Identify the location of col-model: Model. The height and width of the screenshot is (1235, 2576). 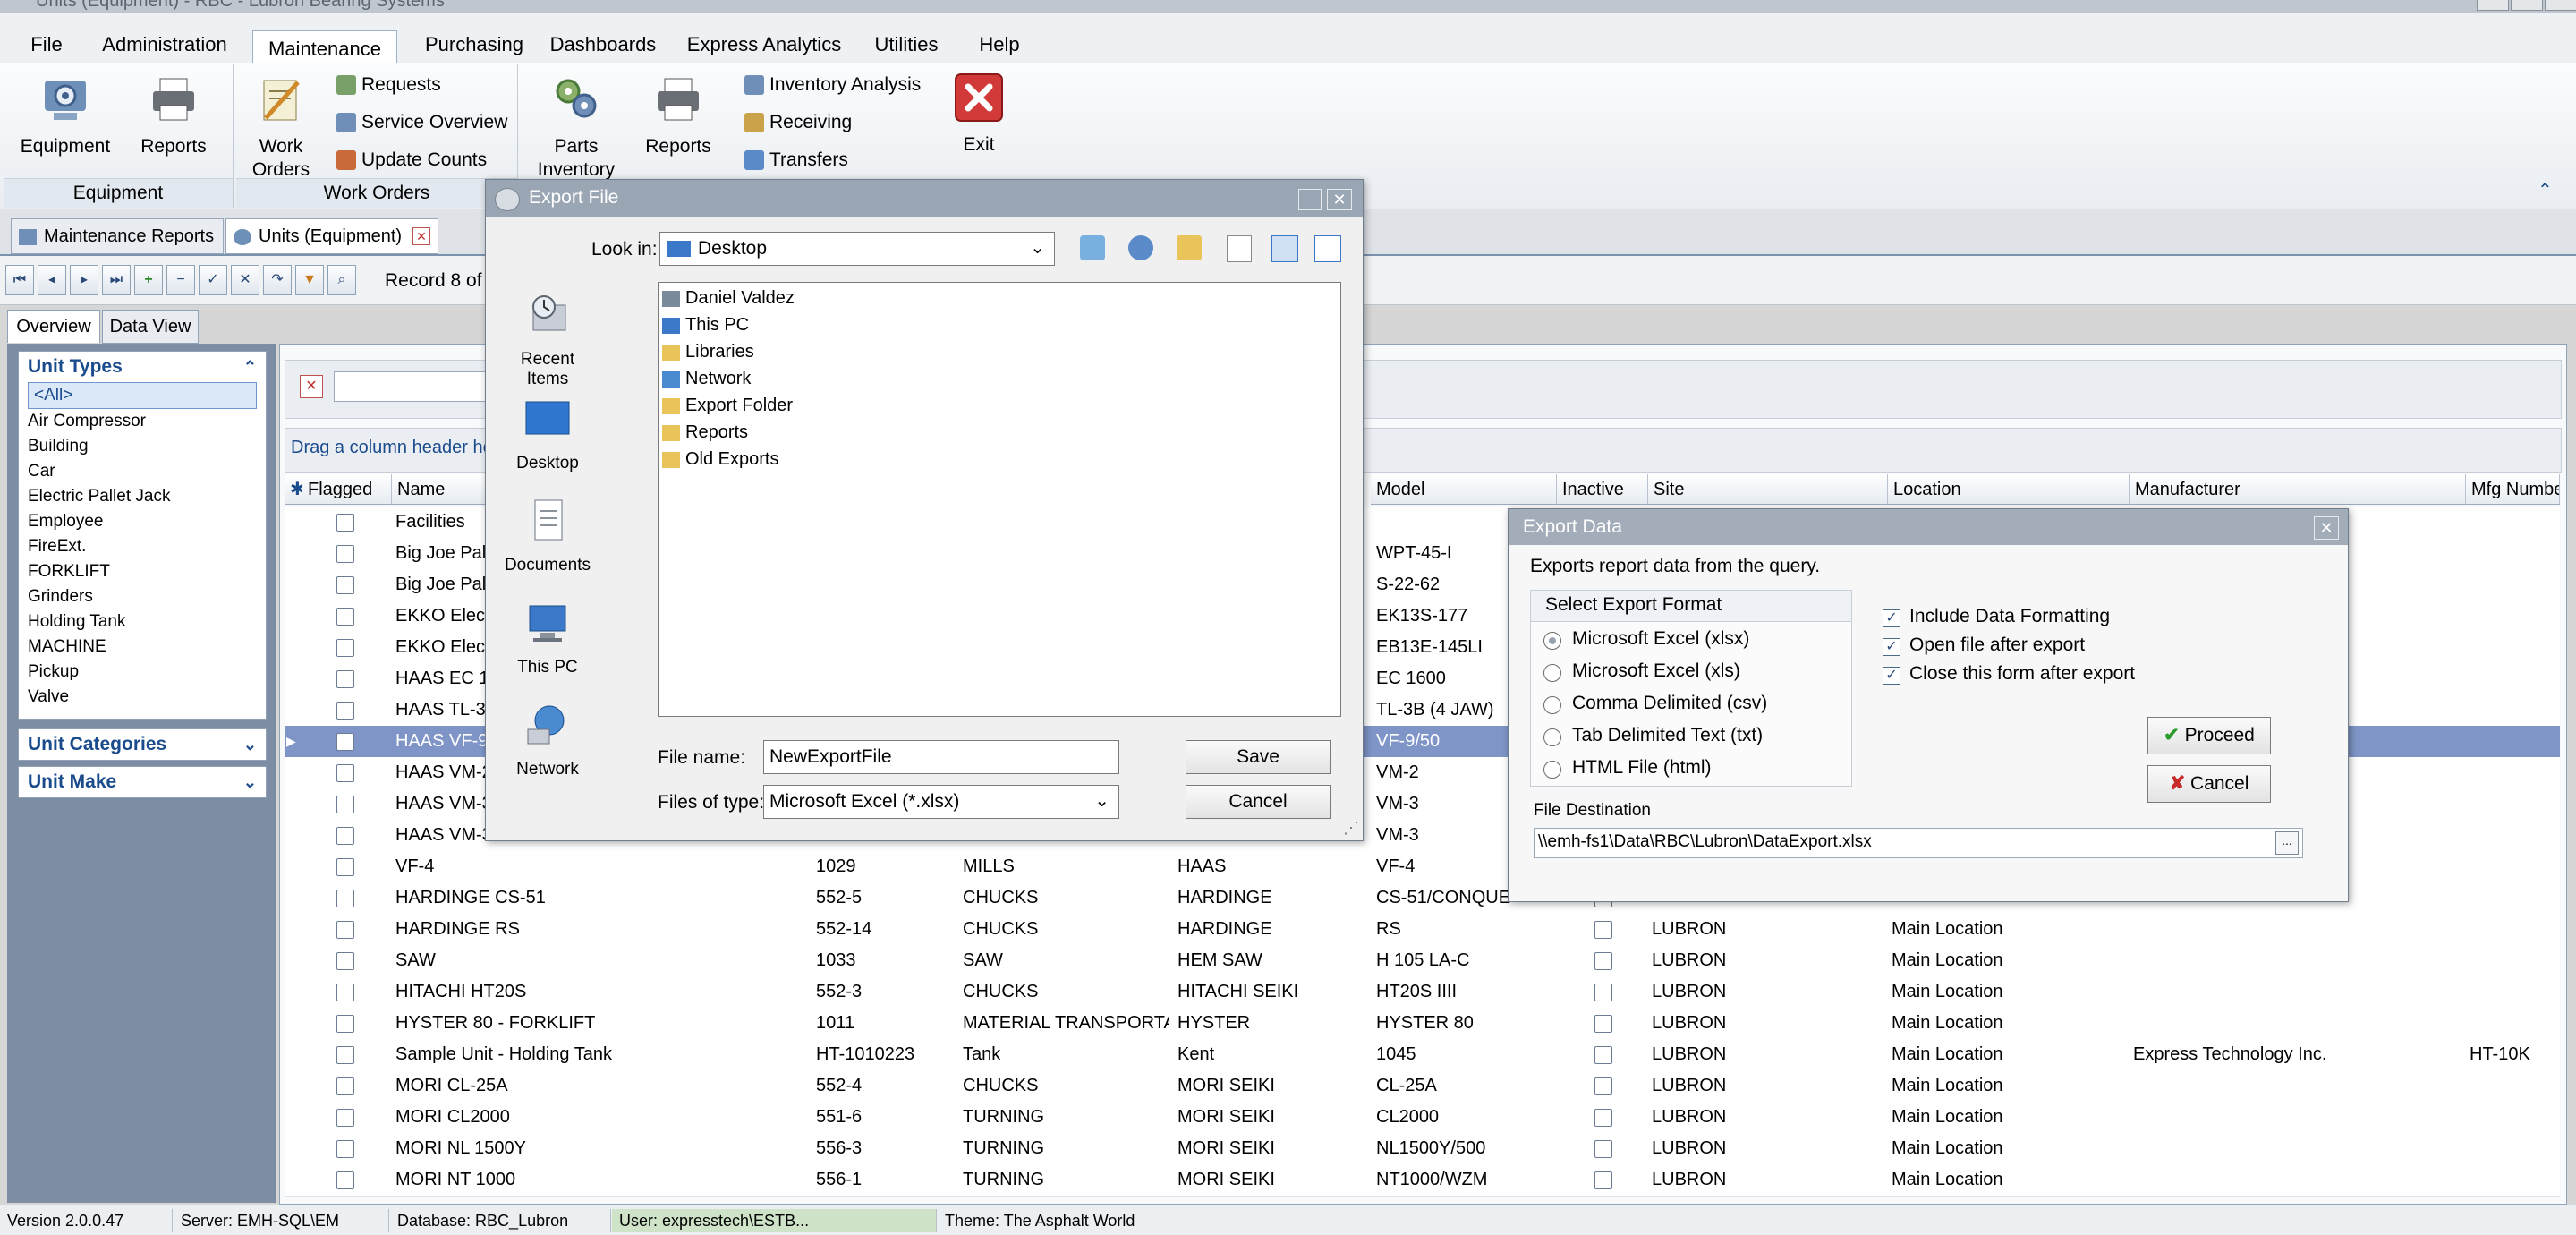
(1464, 490).